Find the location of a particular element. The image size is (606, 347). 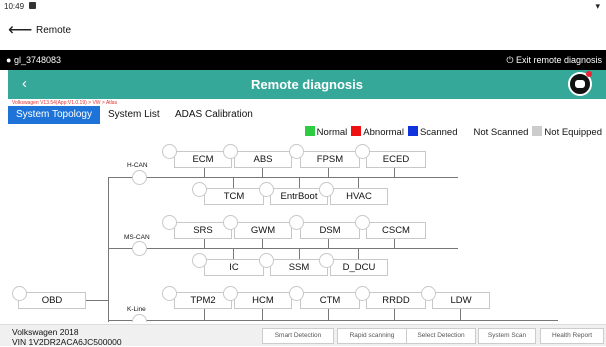

exit-label: Exit remote diagnosis is located at coordinates (558, 60).